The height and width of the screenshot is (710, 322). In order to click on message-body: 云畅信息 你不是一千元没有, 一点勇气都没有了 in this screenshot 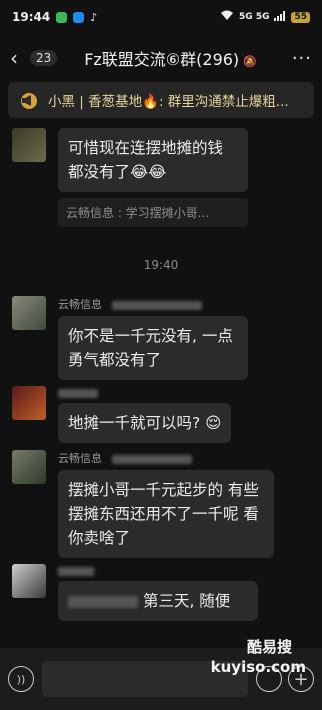, I will do `click(153, 338)`.